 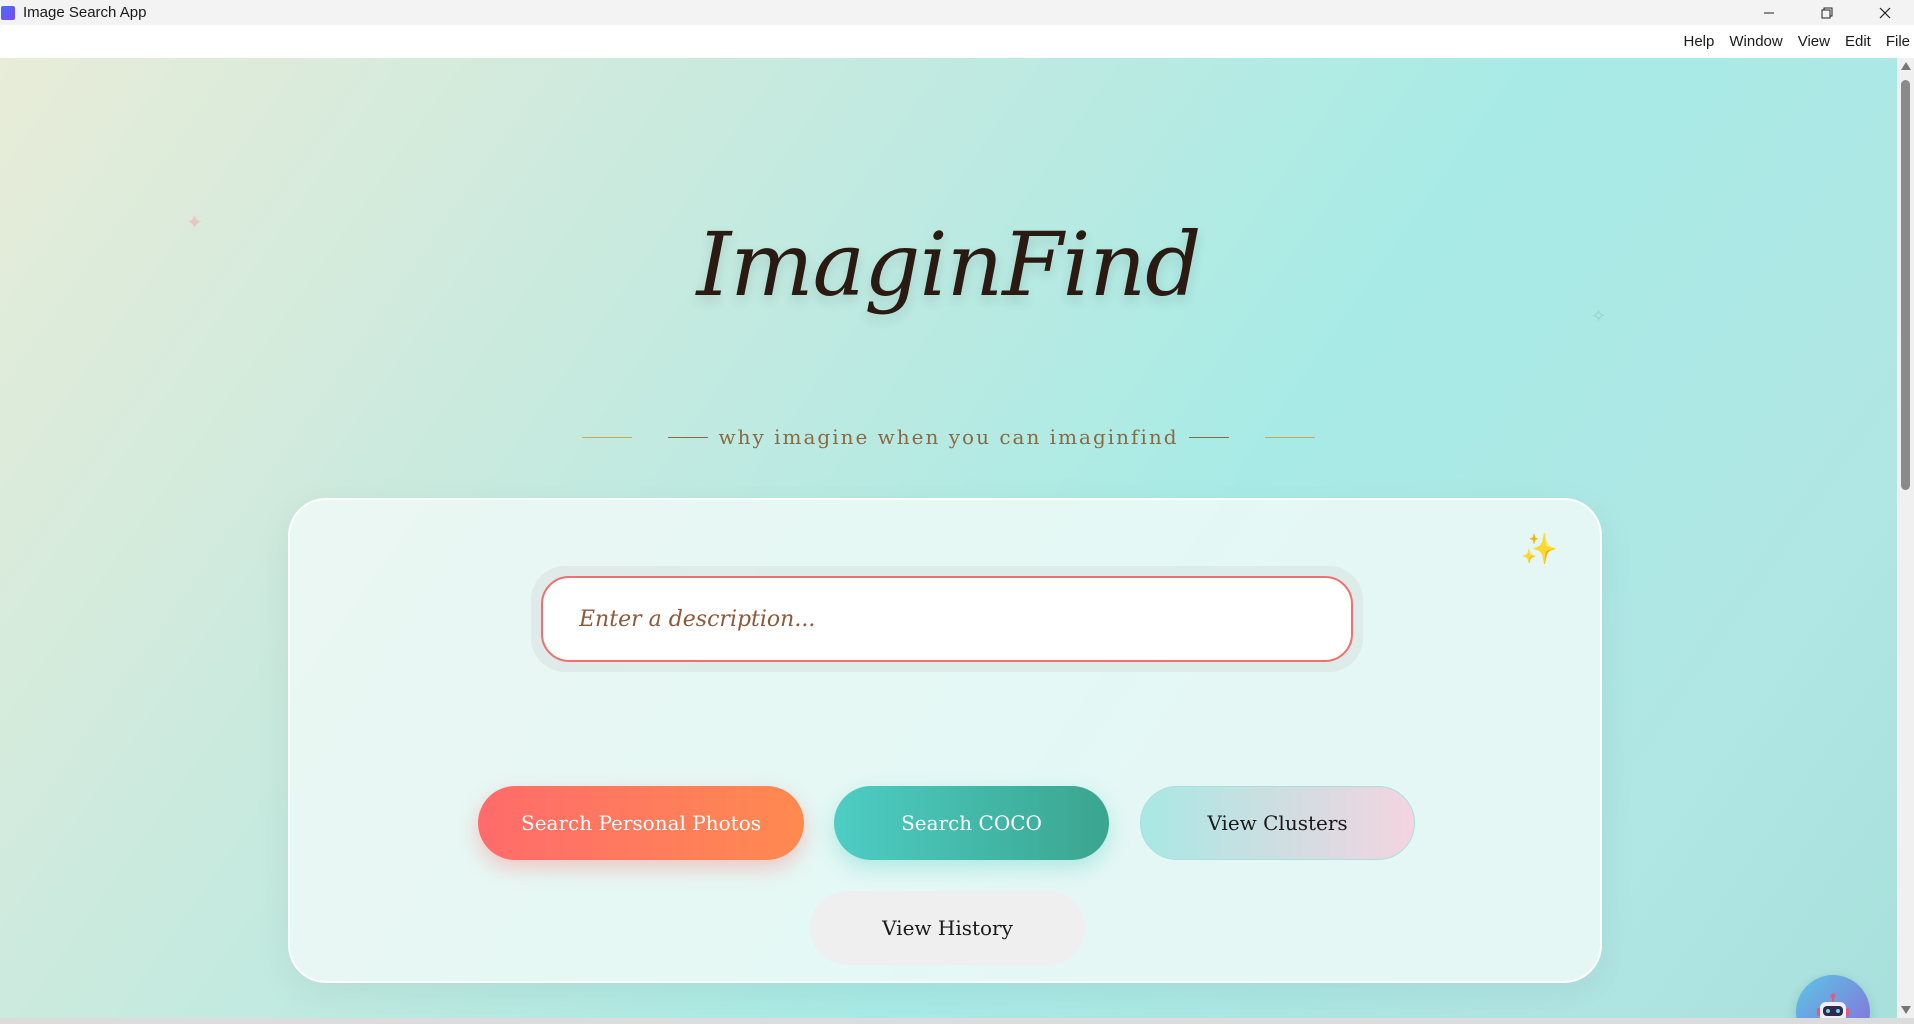 I want to click on sparkles-icon: ✨, so click(x=1539, y=549).